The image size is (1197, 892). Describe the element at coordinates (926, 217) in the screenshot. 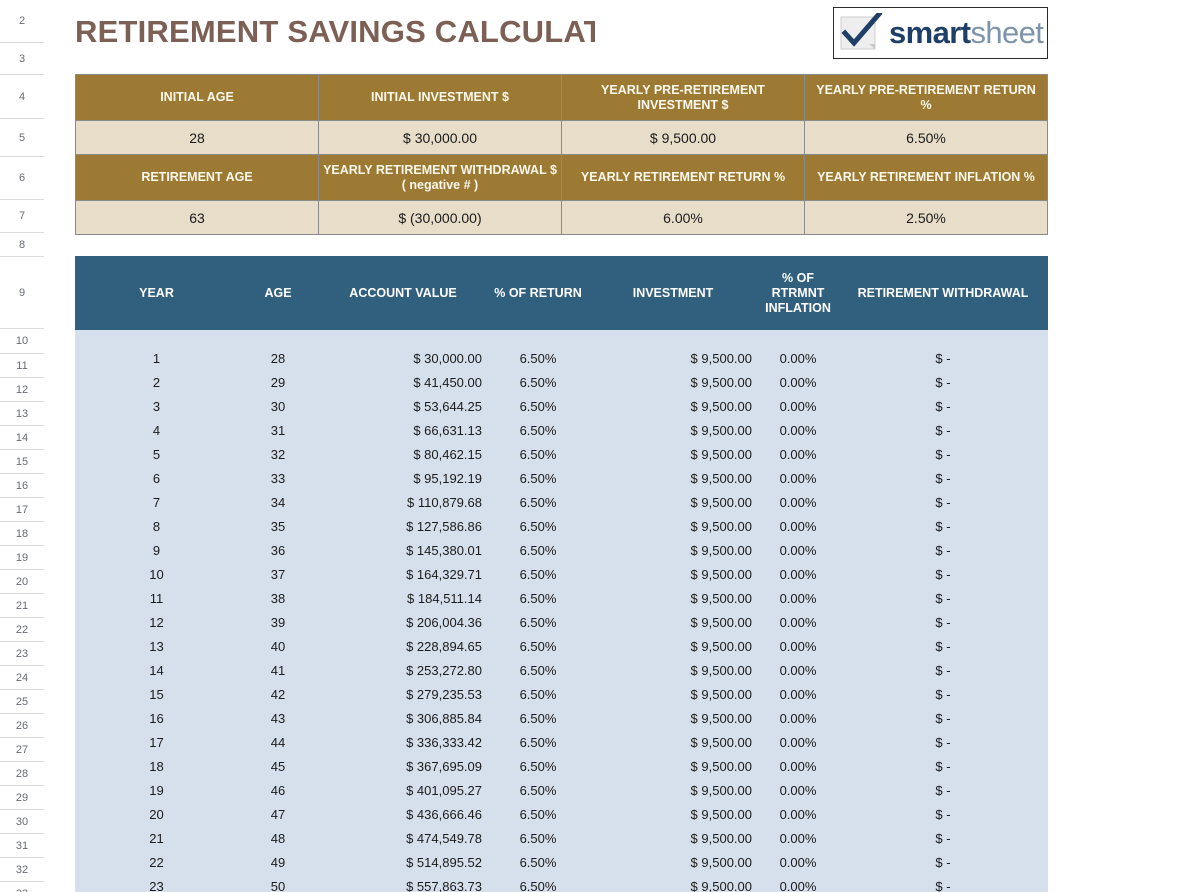

I see `param-value-yearly-retirement-inflation: 2.50%` at that location.